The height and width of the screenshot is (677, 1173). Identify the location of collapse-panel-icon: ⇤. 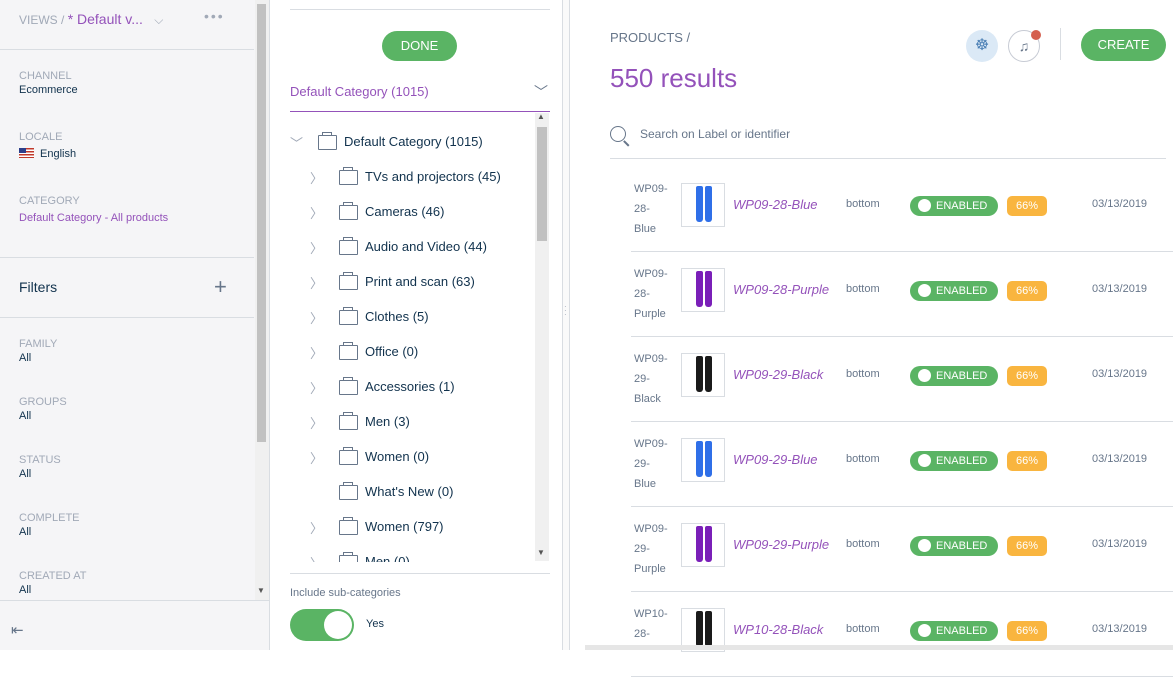
(17, 630).